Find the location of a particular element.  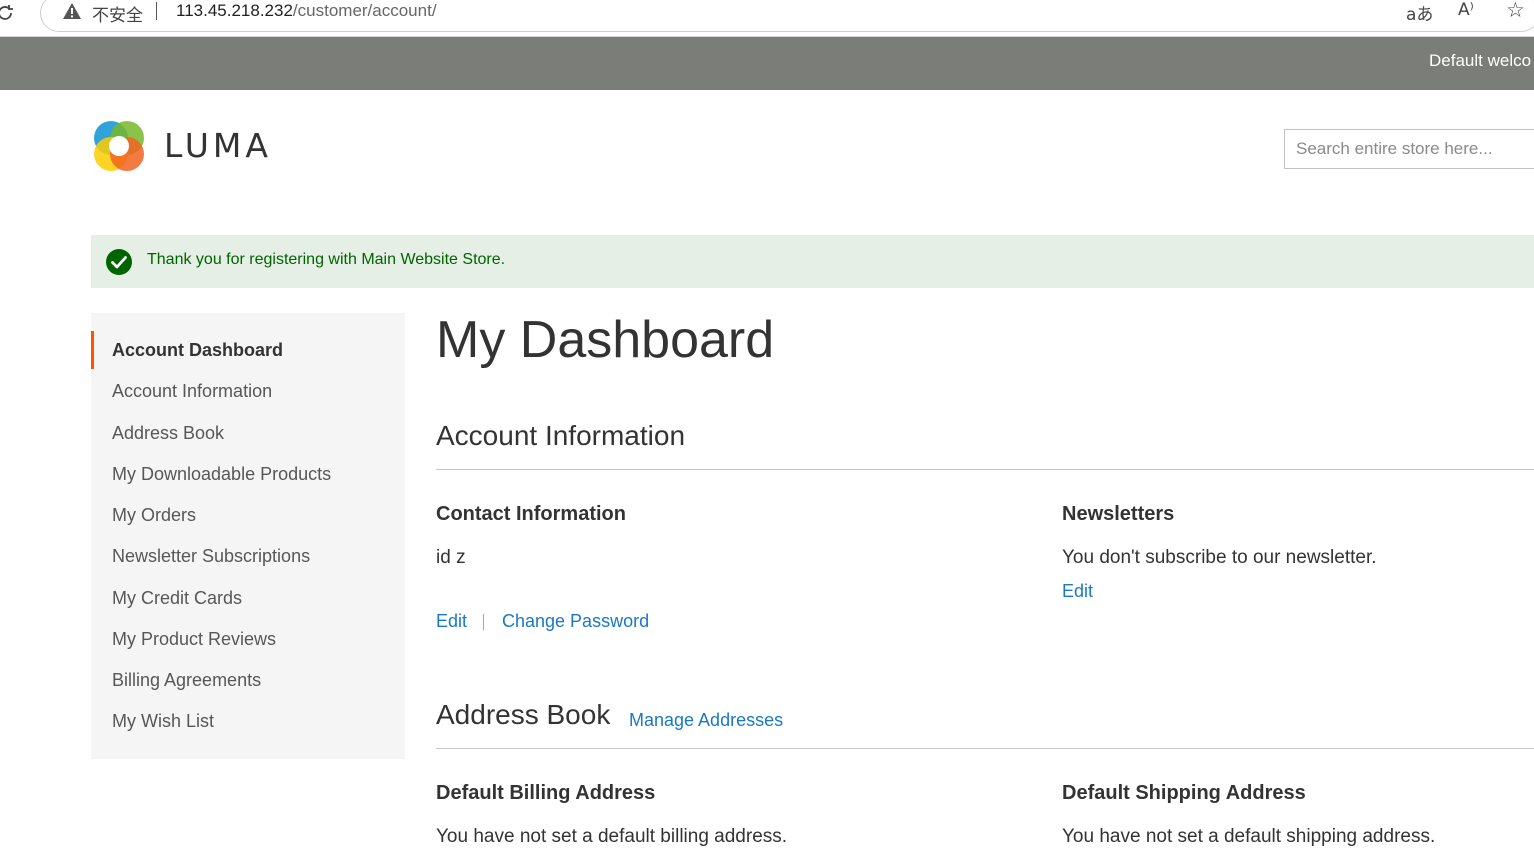

nav-item-wish-list: My Wish List is located at coordinates (248, 721).